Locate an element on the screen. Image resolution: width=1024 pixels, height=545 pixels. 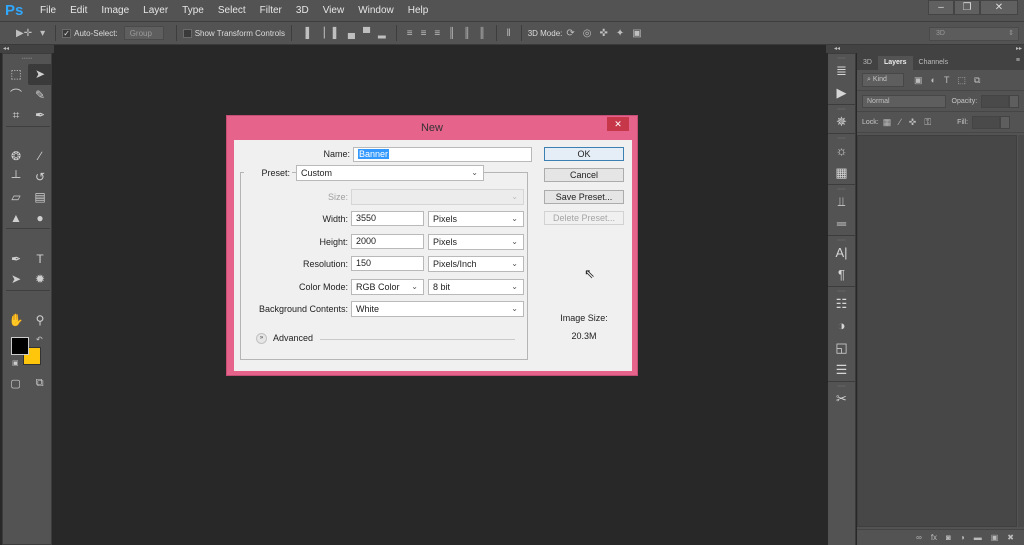
filter-type-icon: T is located at coordinates (947, 80).